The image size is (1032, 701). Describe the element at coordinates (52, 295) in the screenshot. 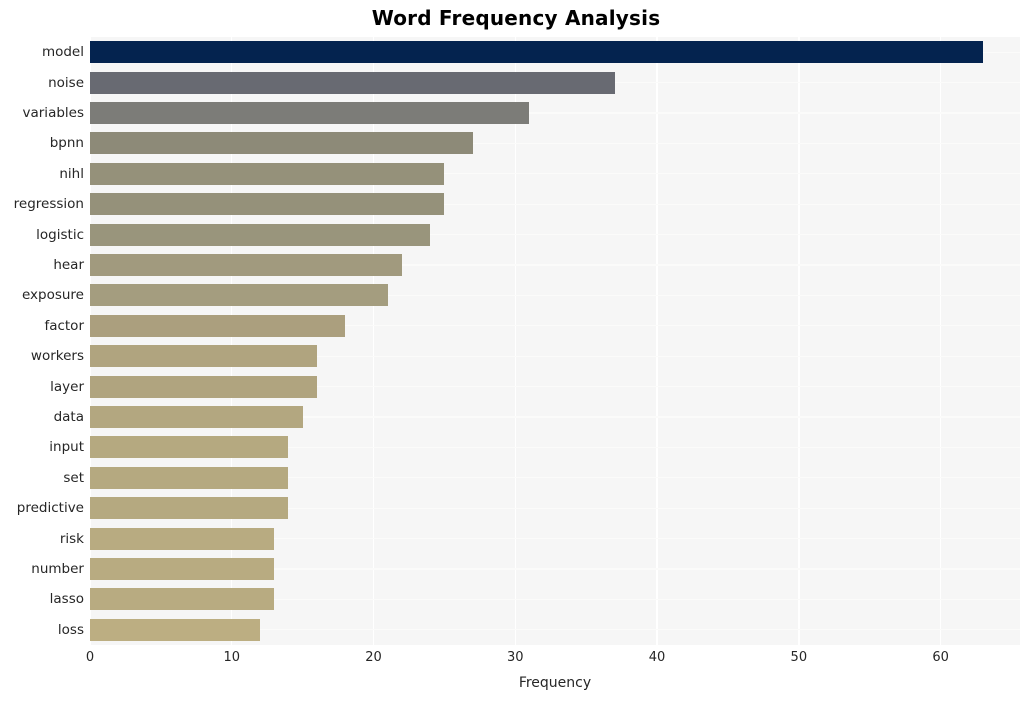

I see `y-tick-exposure: exposure` at that location.